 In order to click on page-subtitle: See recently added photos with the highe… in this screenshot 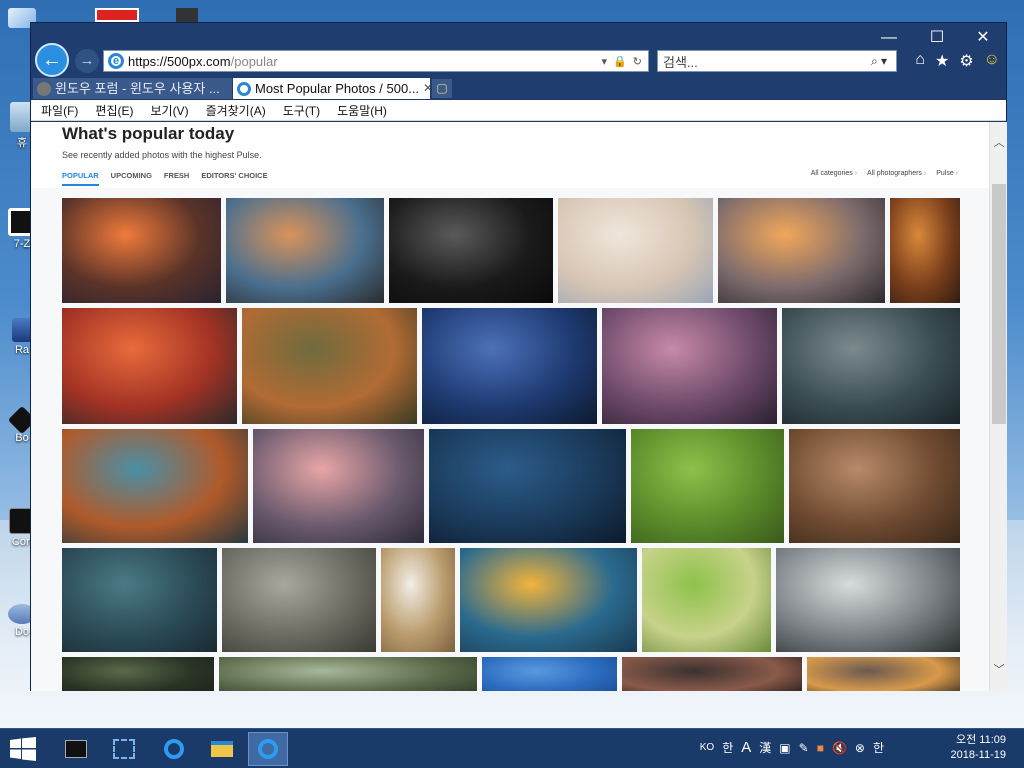, I will do `click(162, 155)`.